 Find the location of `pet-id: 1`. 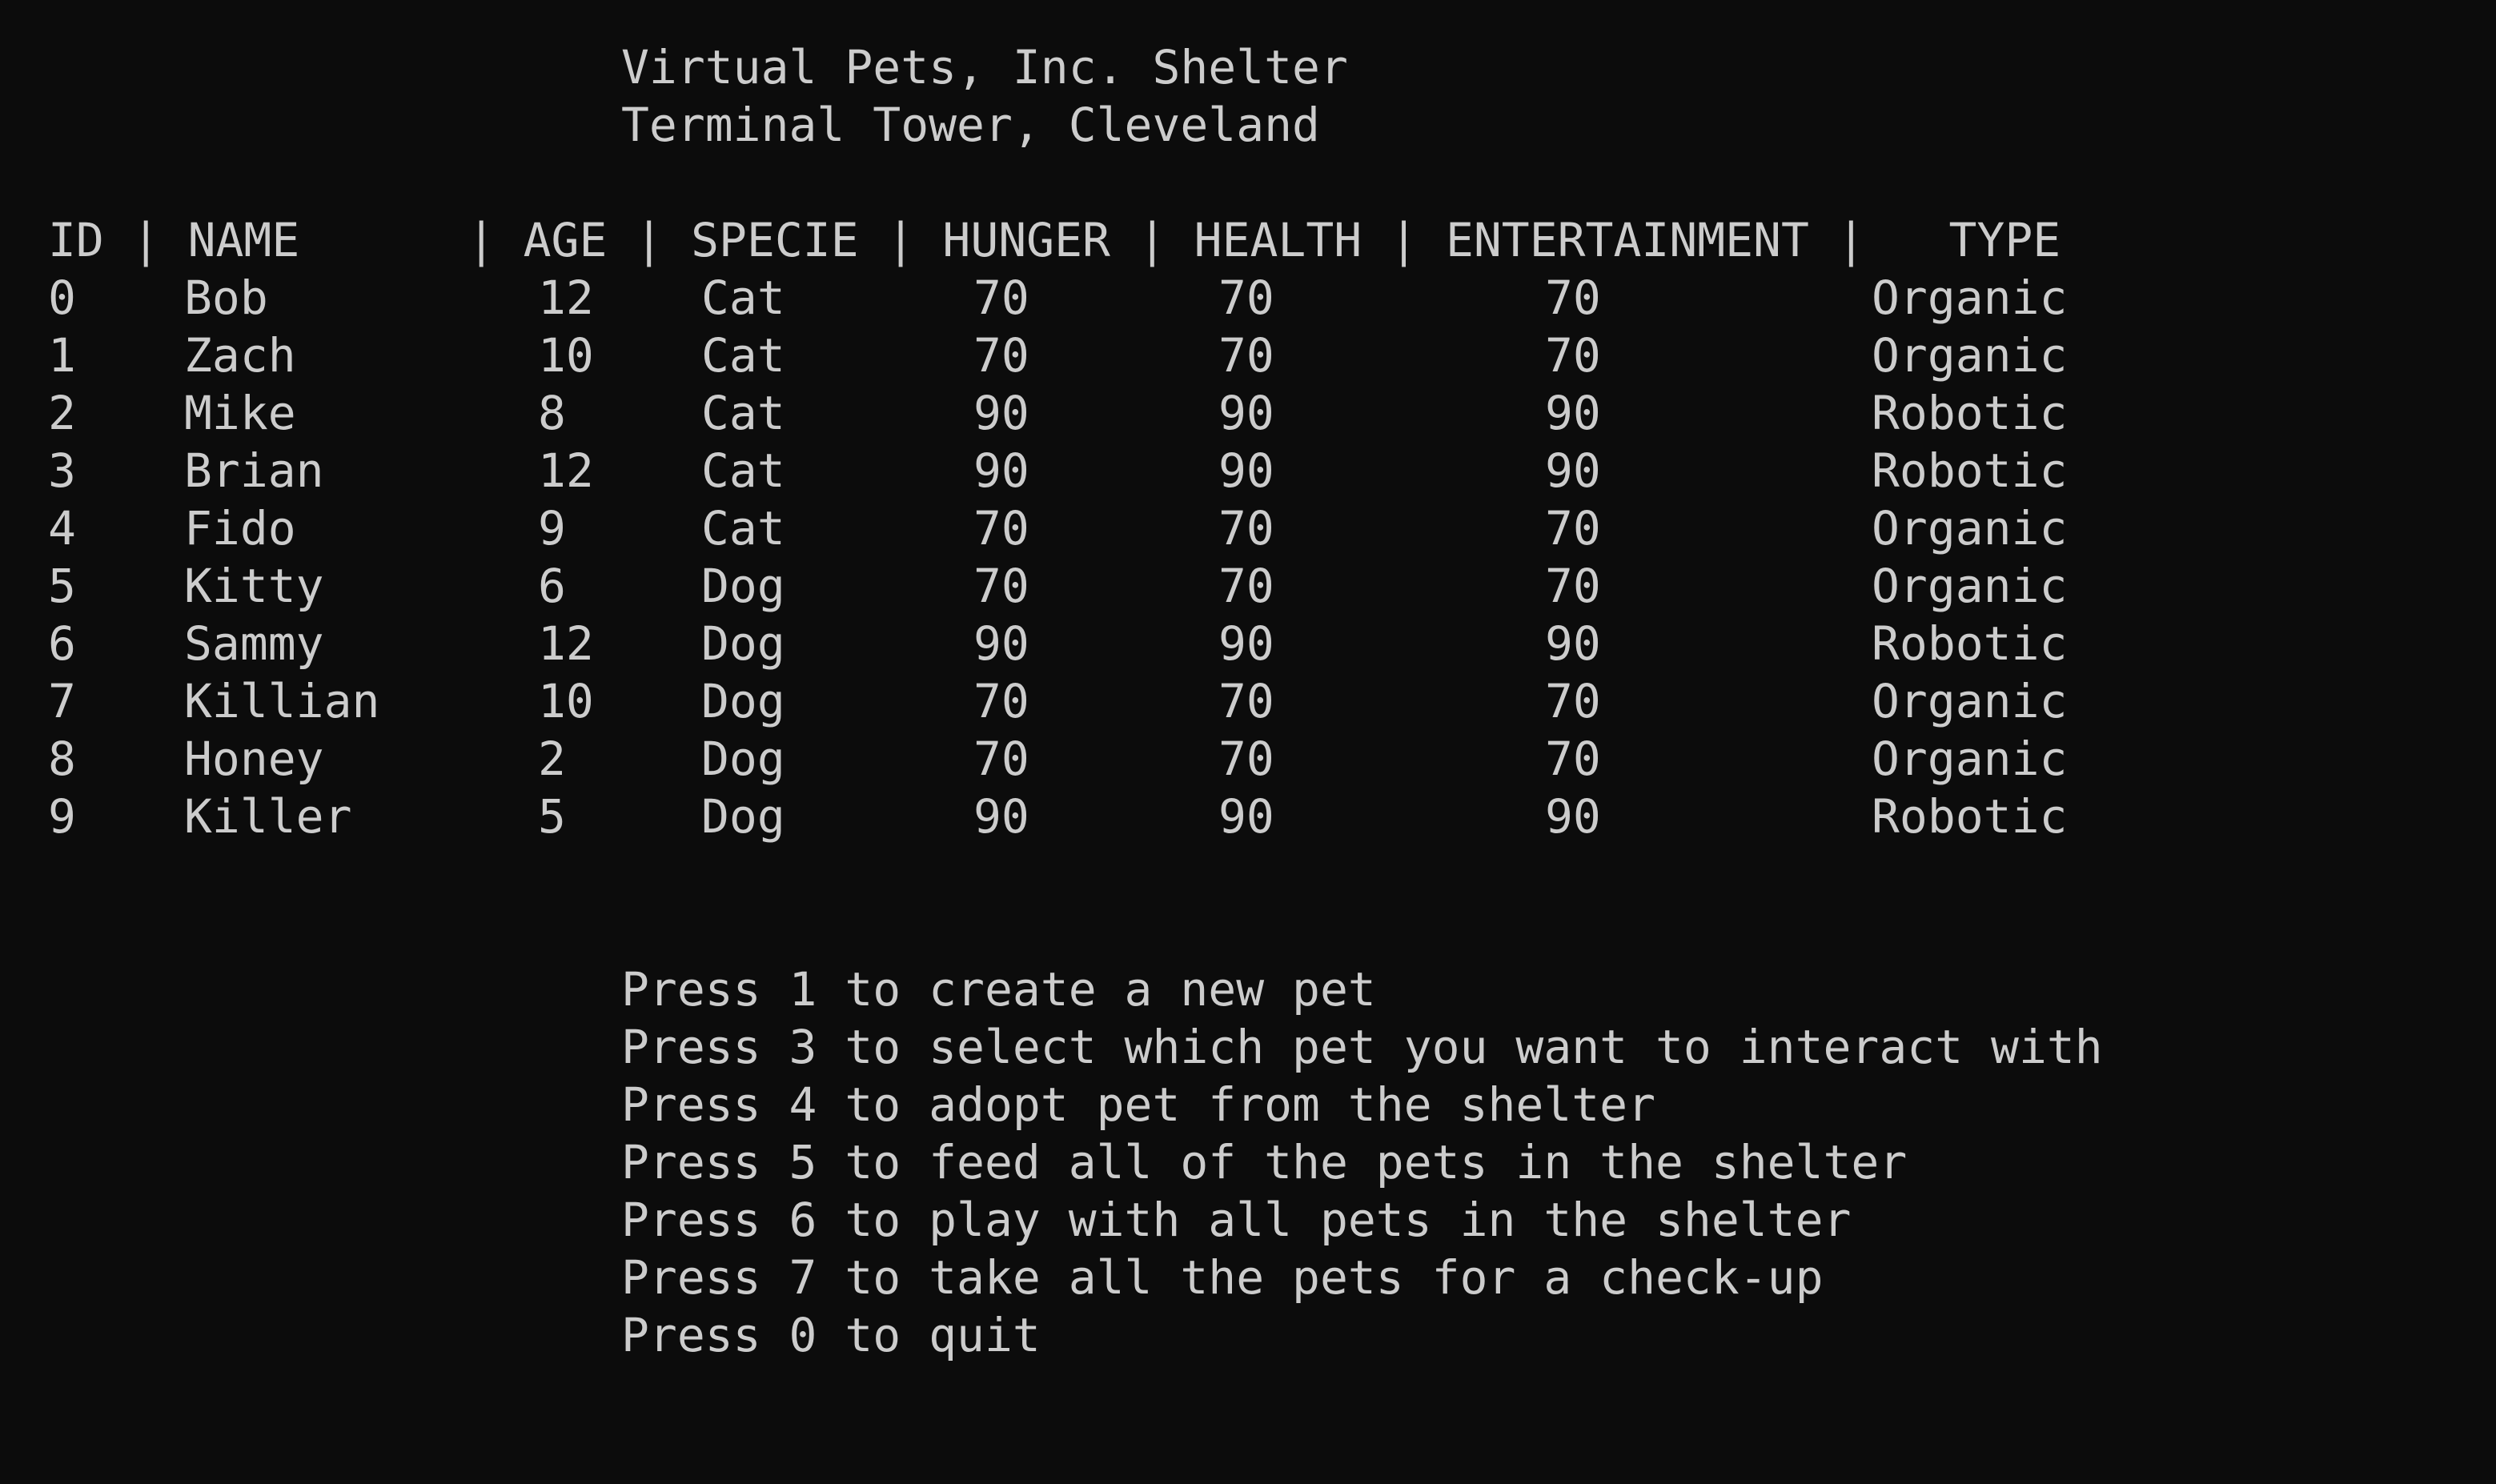

pet-id: 1 is located at coordinates (62, 355).